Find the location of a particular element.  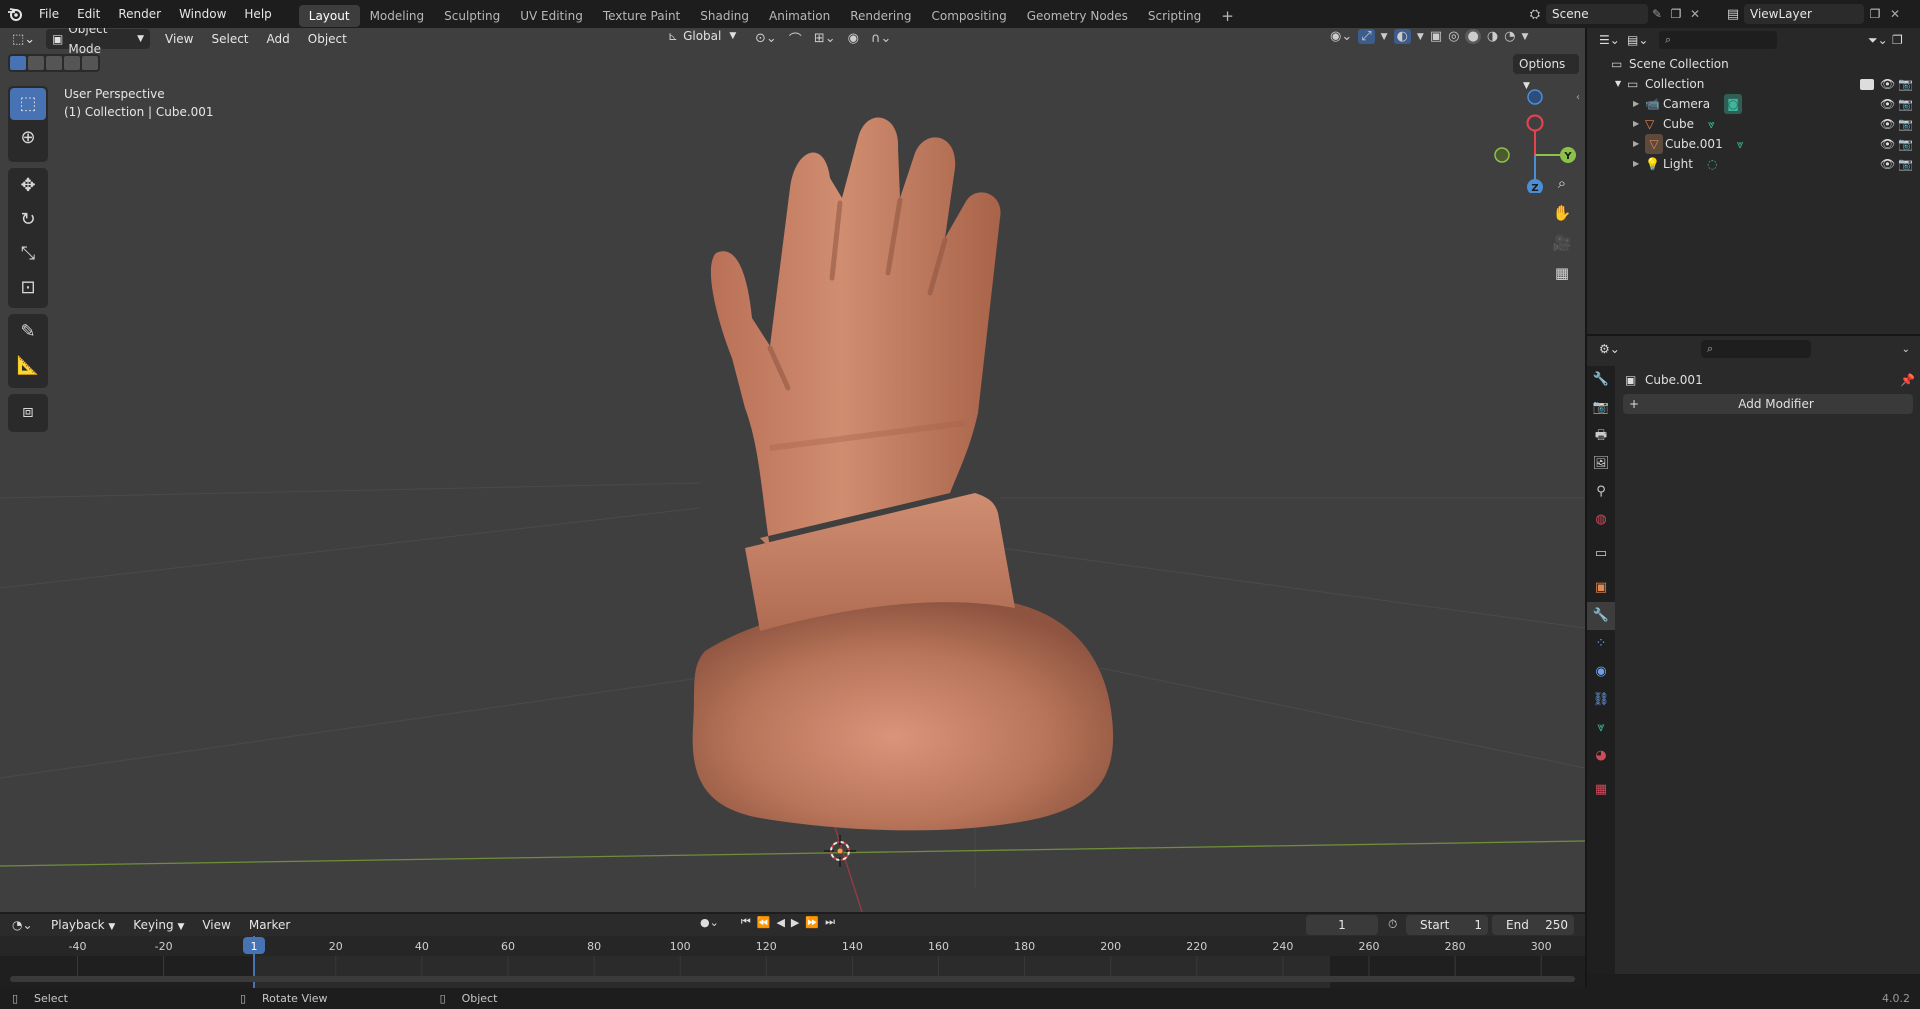

blender-logo-icon is located at coordinates (15, 14).